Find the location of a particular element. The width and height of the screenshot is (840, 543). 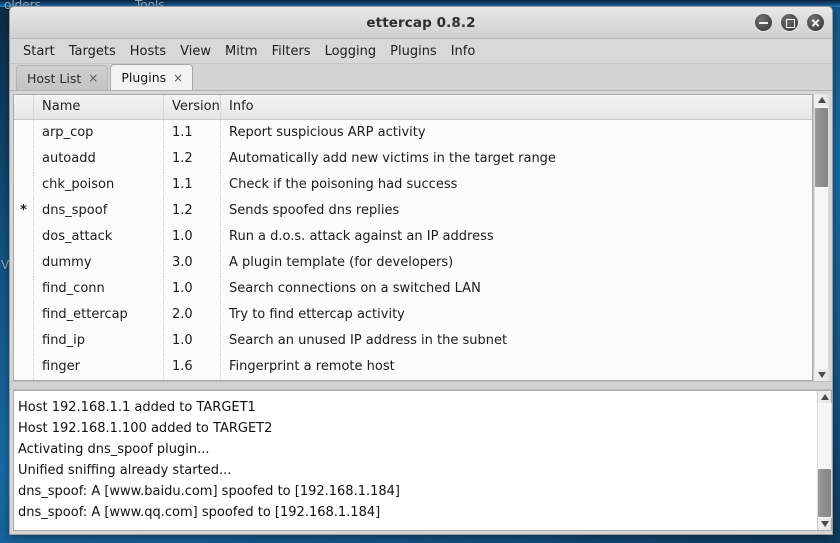

cell-name: dos_attack is located at coordinates (99, 237).